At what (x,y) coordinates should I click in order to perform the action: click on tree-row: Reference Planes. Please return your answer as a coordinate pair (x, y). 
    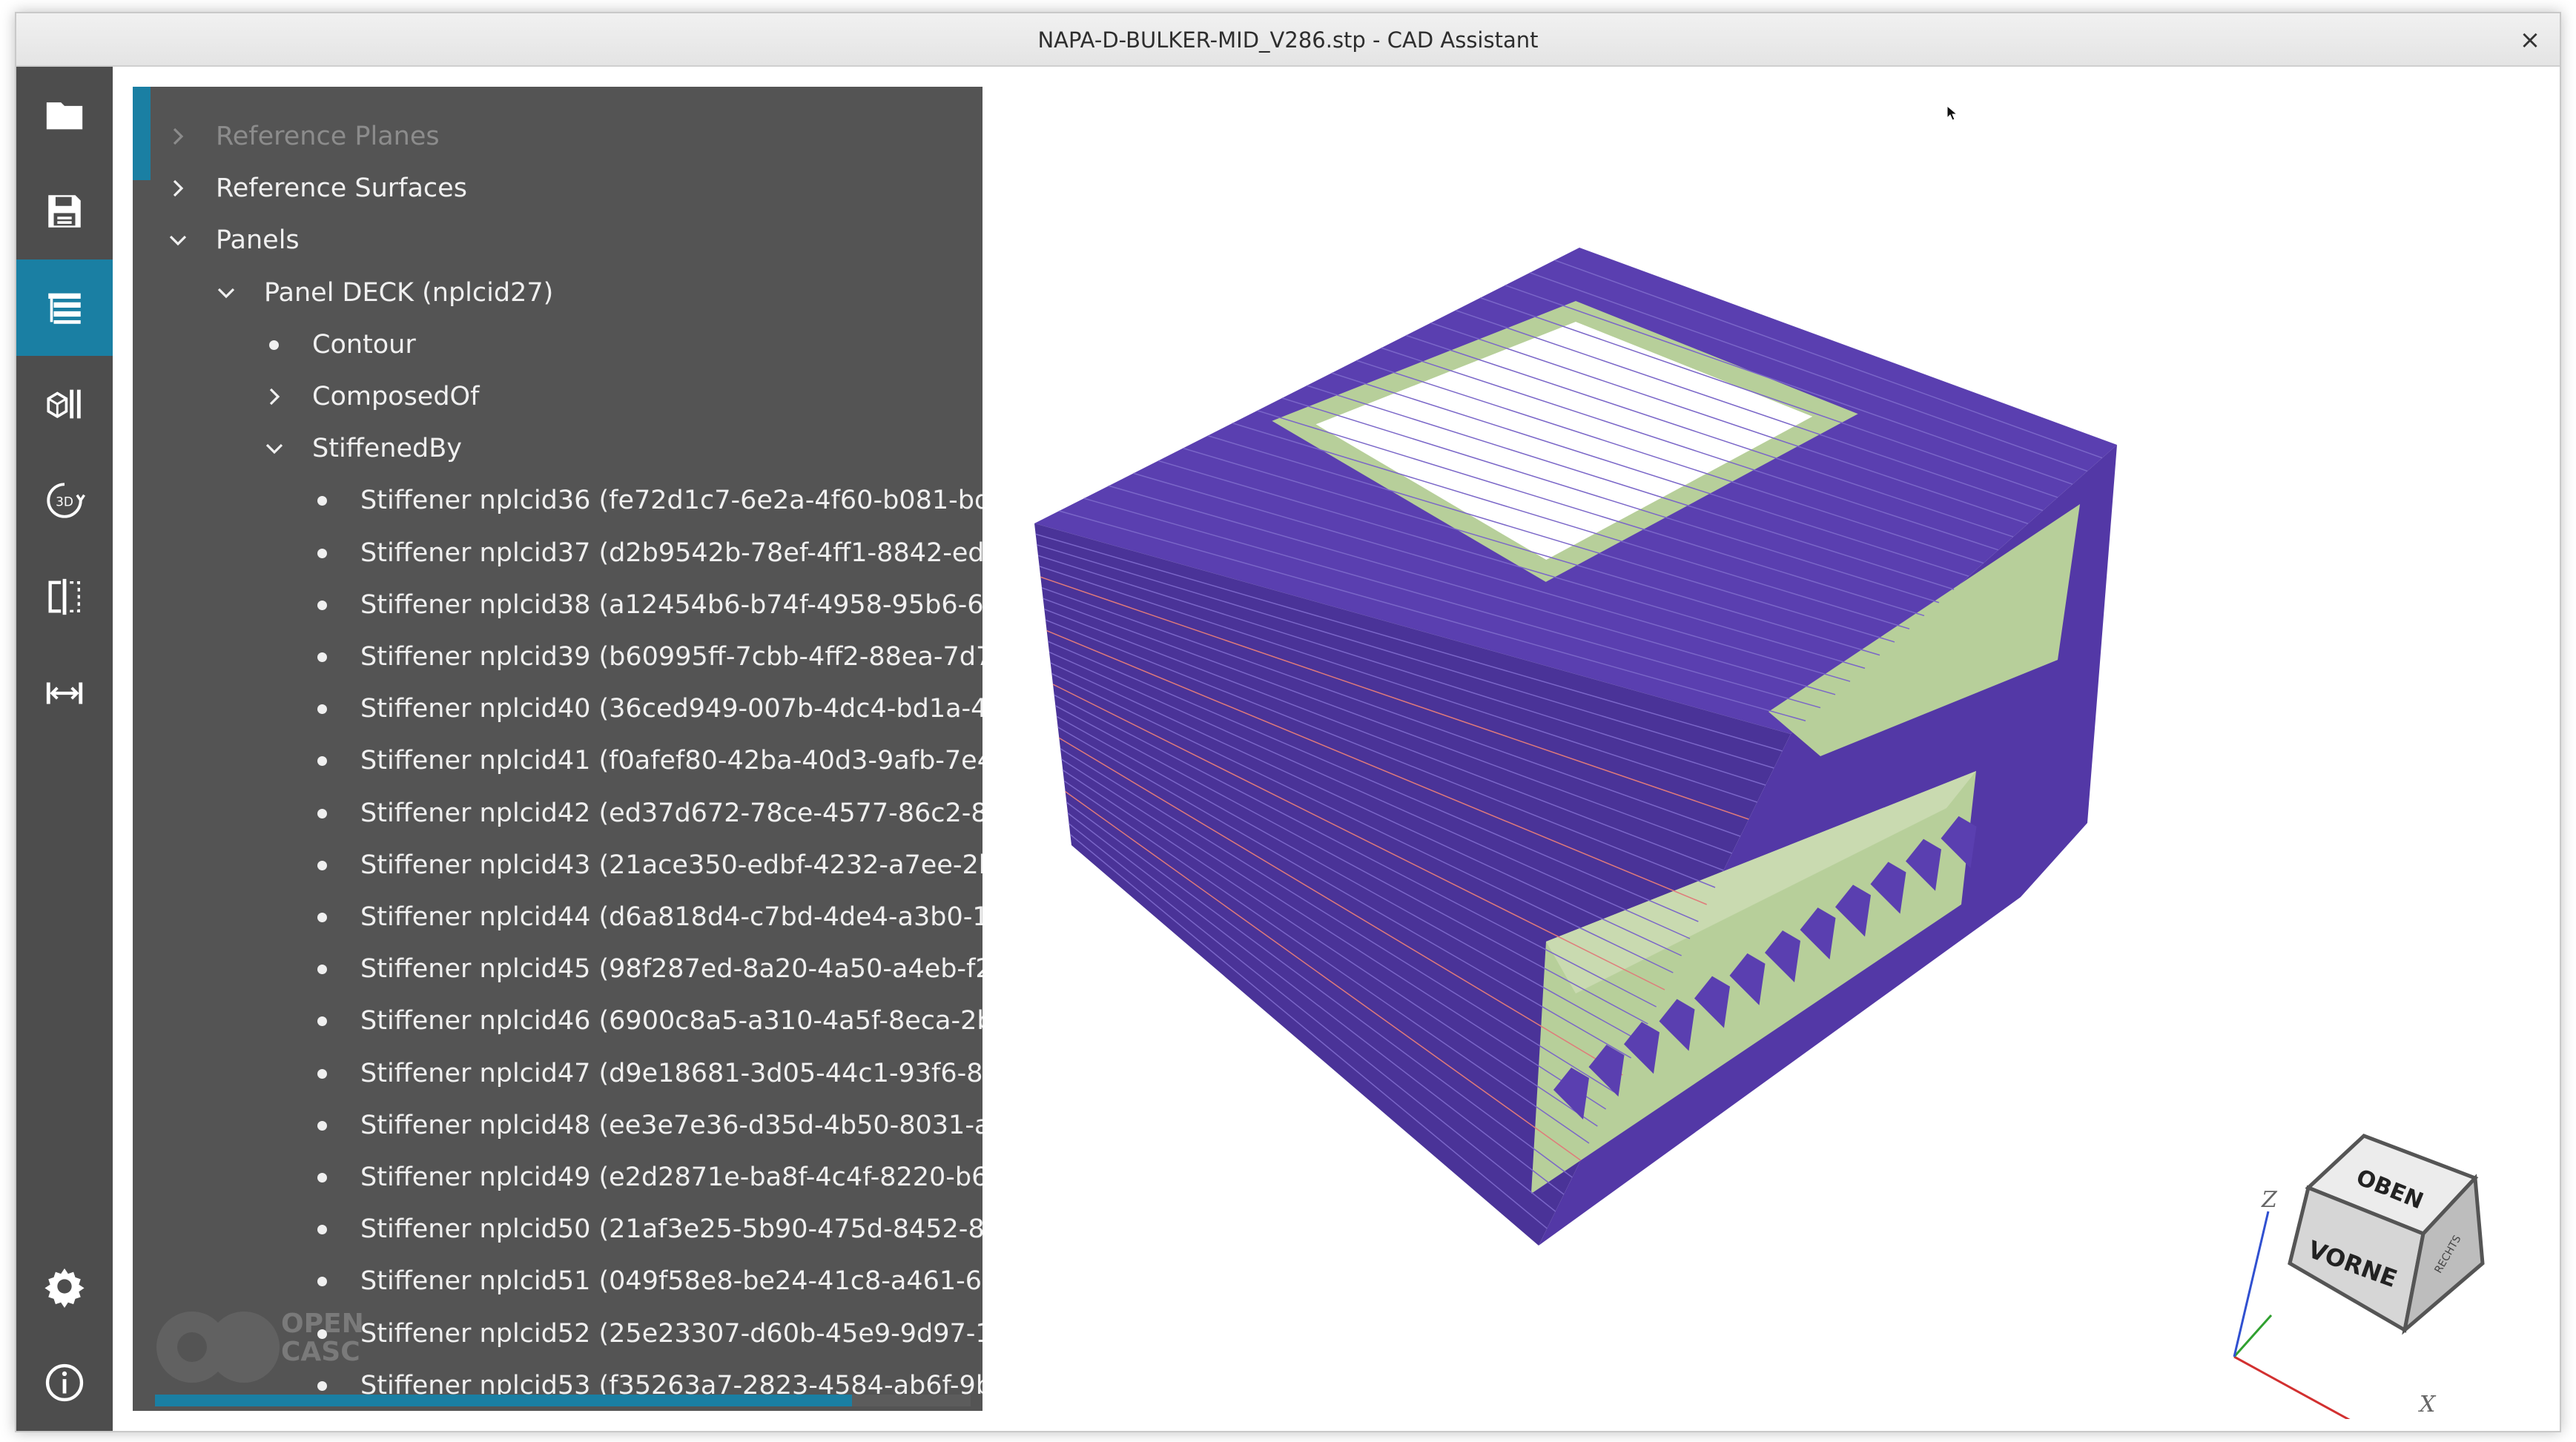
    Looking at the image, I should click on (557, 136).